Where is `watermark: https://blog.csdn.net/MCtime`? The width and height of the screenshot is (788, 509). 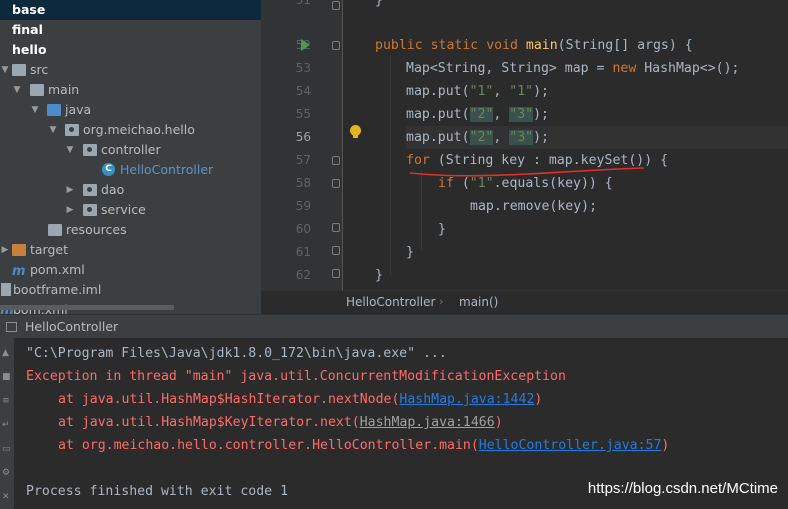
watermark: https://blog.csdn.net/MCtime is located at coordinates (682, 488).